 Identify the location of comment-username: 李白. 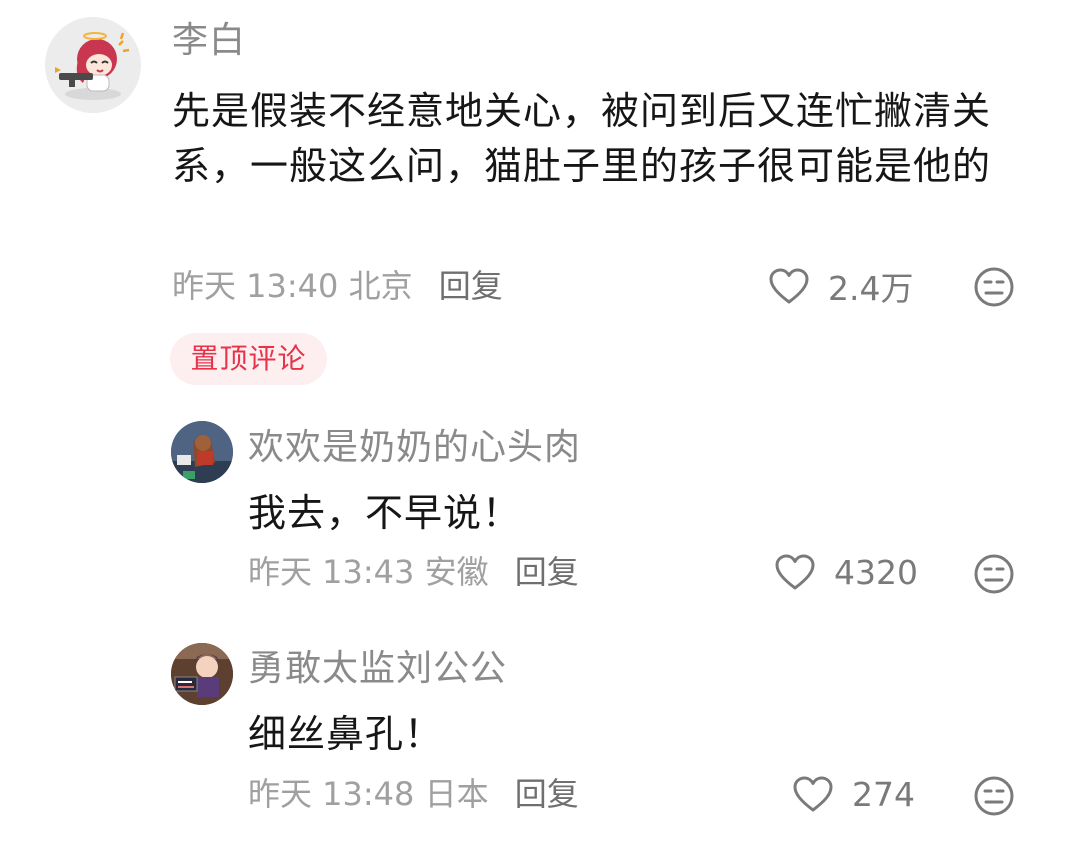
(209, 41).